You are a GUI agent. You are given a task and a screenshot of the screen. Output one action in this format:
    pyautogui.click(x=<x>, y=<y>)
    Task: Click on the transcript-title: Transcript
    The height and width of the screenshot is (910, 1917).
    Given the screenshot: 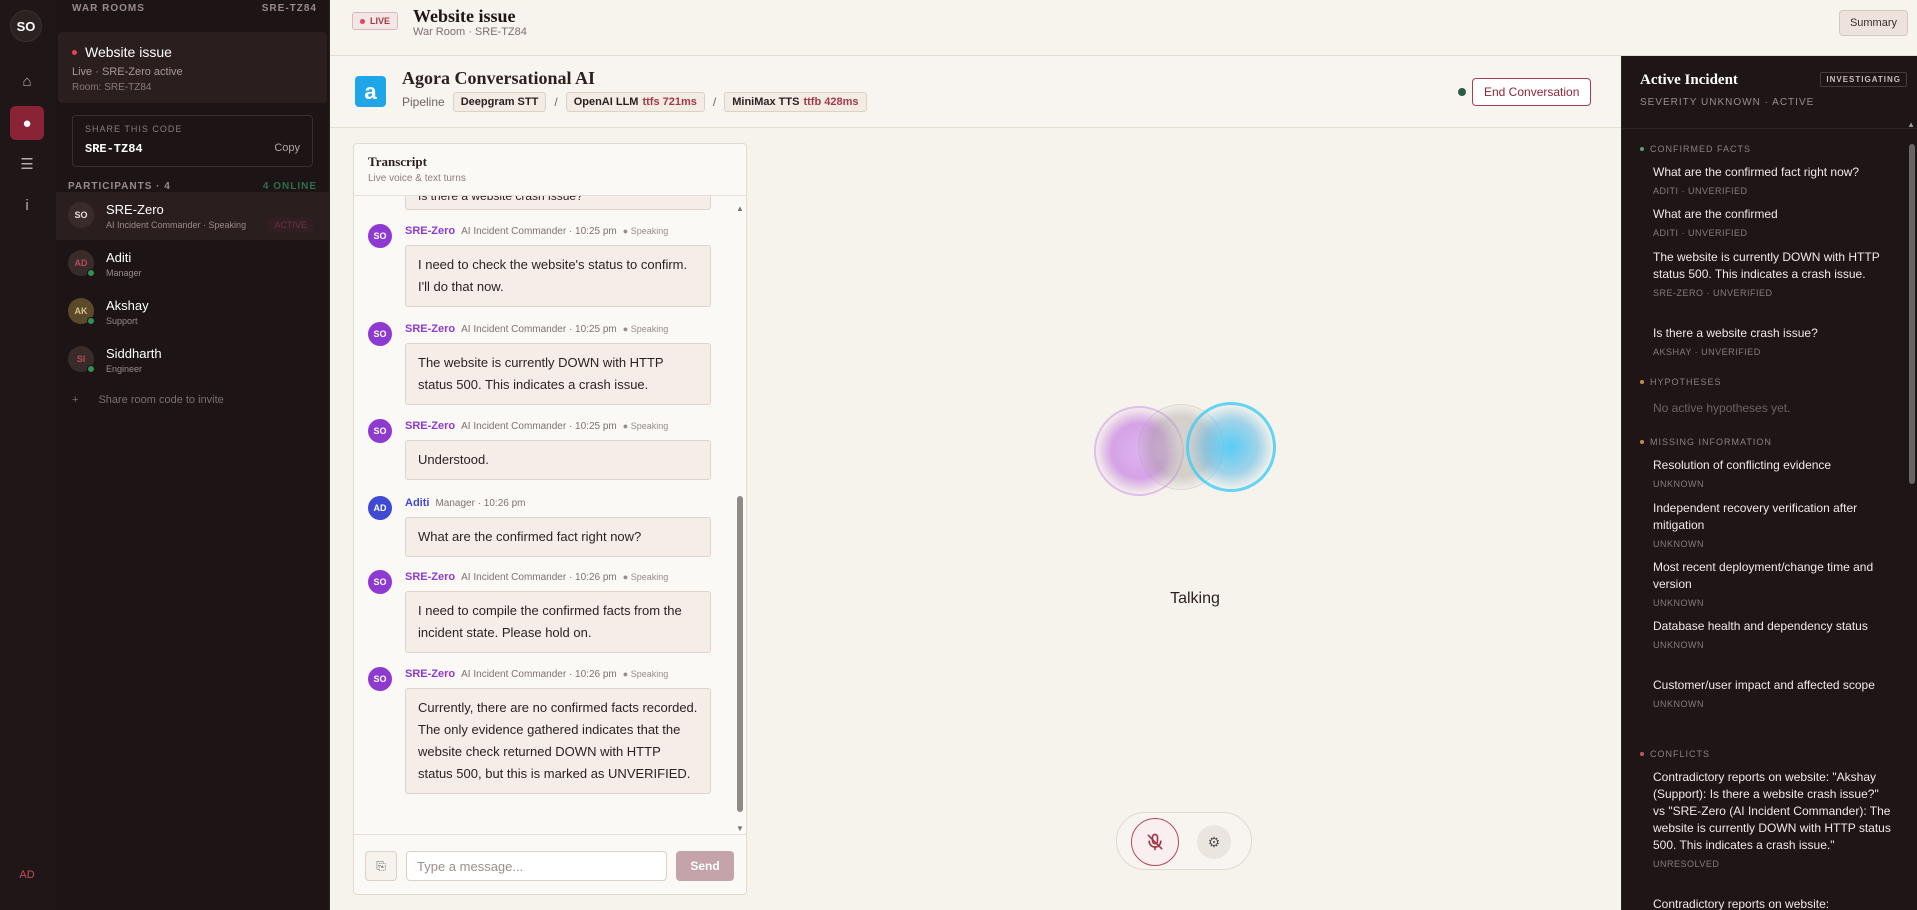 What is the action you would take?
    pyautogui.click(x=397, y=161)
    